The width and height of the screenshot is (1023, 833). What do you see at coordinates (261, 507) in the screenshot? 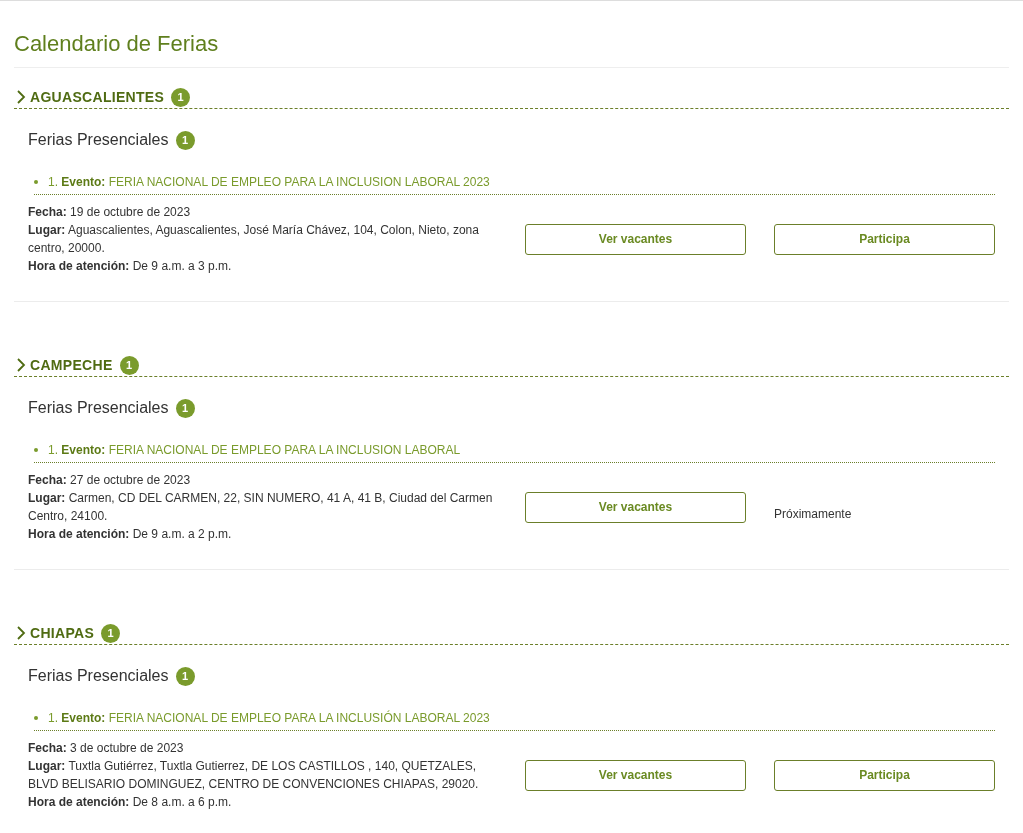
I see `event-detail: Lugar: Carmen, CD DEL CARMEN, 22, SIN NUMERO, 41 A, 41 B, Ciudad del Carmen Centro, 24100.` at bounding box center [261, 507].